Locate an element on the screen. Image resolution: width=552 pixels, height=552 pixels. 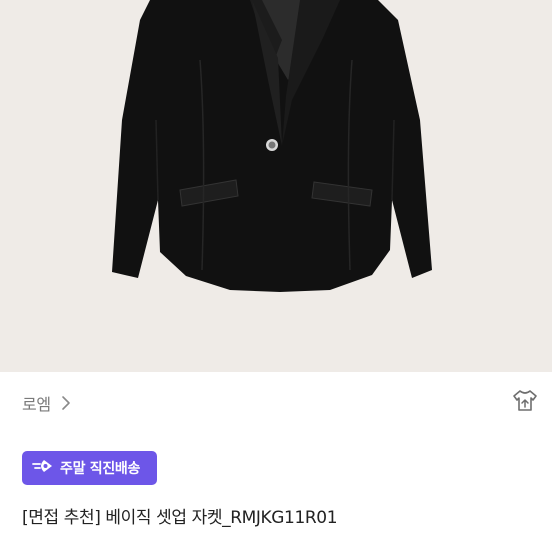
share-button is located at coordinates (525, 403).